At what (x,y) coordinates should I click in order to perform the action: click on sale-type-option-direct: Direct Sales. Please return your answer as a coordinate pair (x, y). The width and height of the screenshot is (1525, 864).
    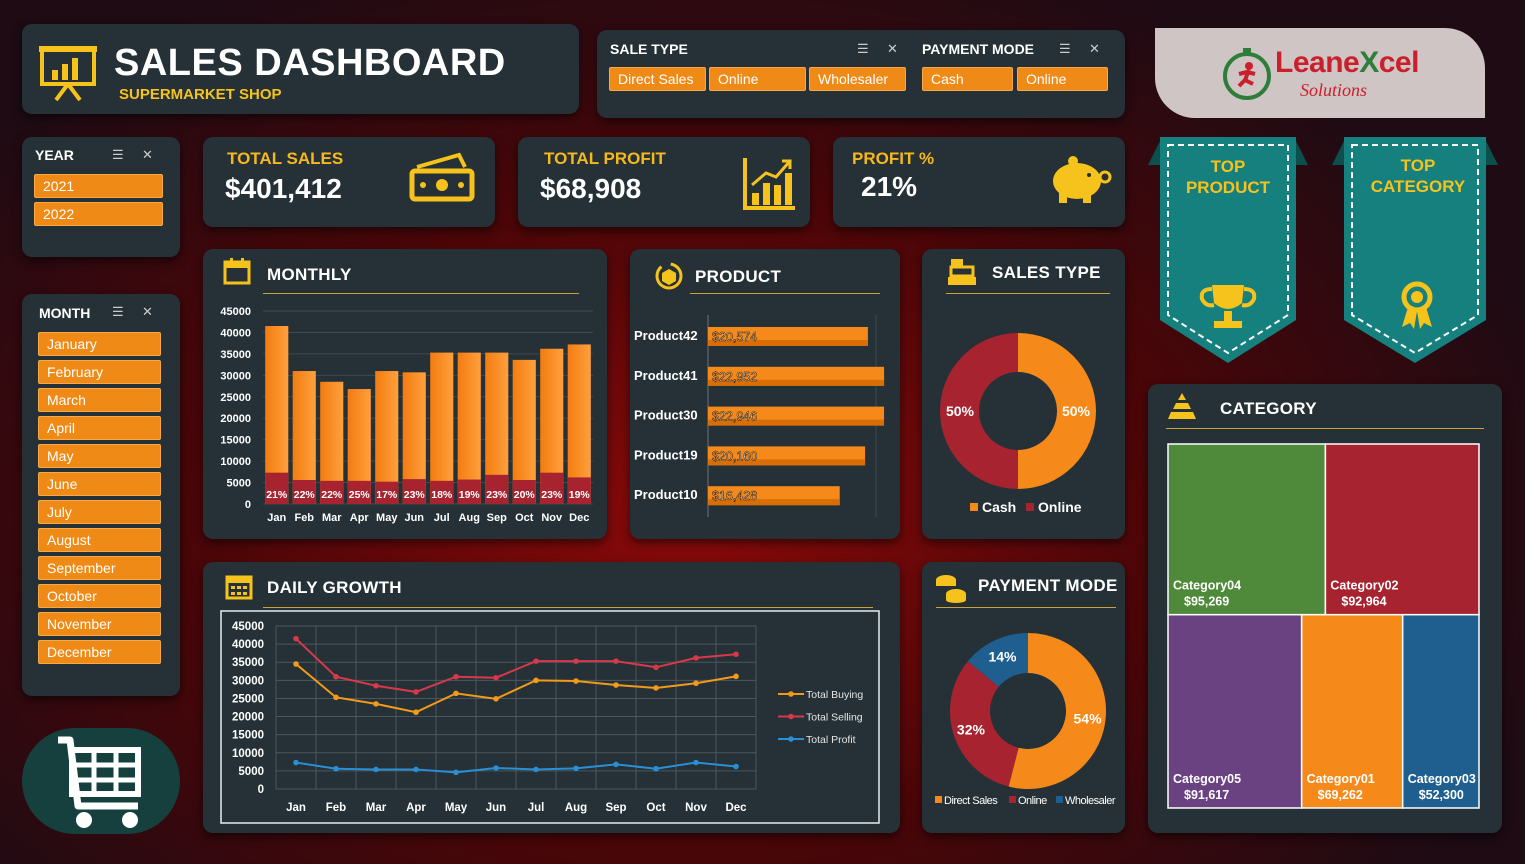
    Looking at the image, I should click on (657, 79).